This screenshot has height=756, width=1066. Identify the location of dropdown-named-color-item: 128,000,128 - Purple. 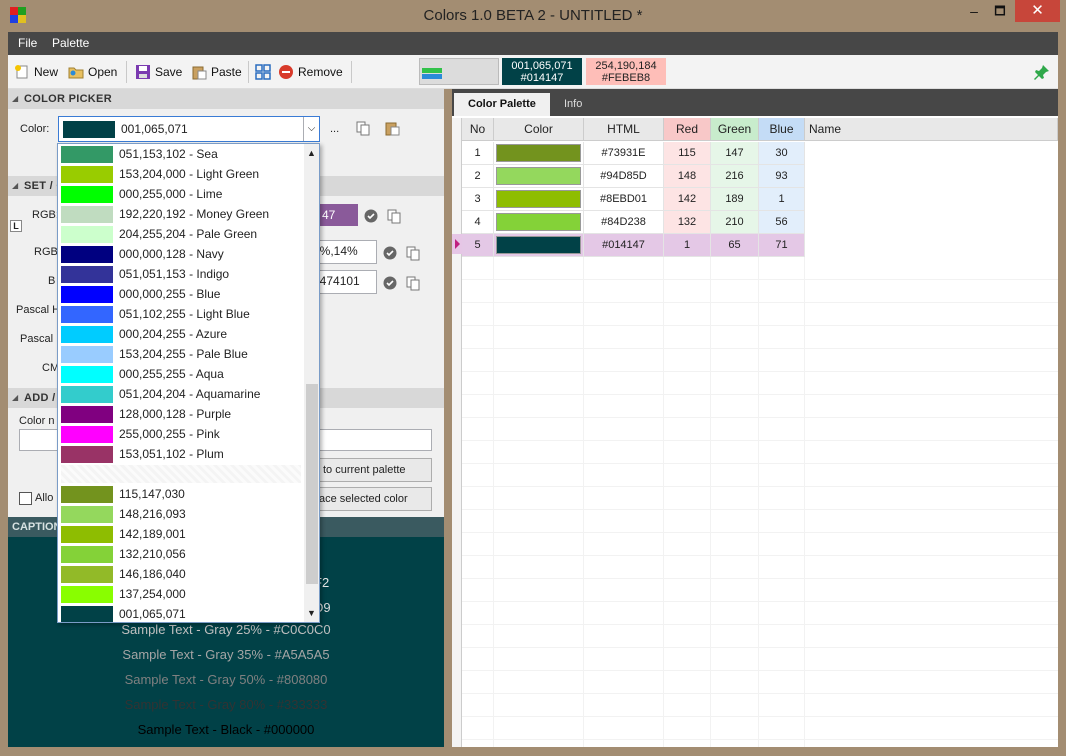
(181, 414).